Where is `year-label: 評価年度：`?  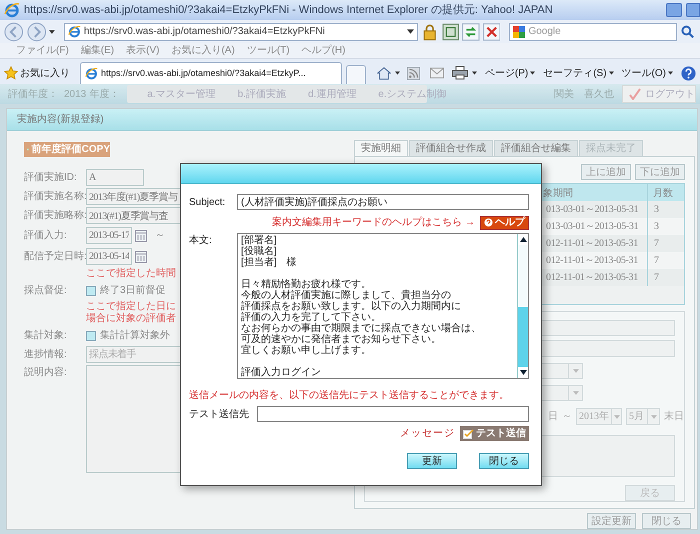 year-label: 評価年度： is located at coordinates (33, 95).